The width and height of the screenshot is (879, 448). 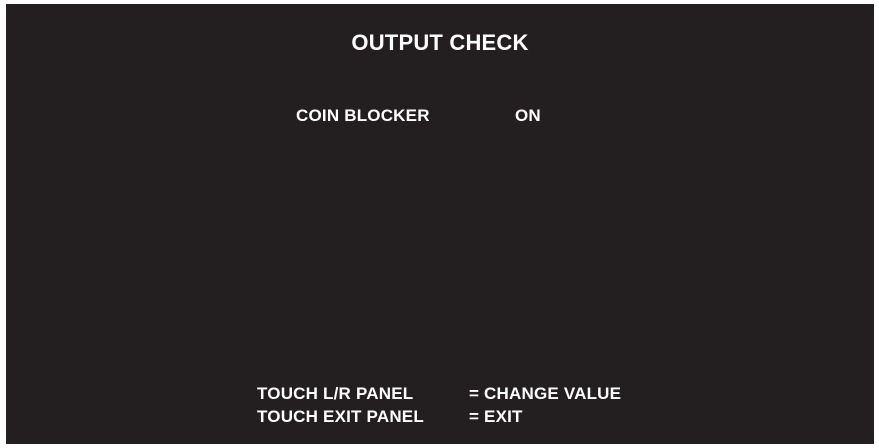 I want to click on help-key-exit-panel: TOUCH EXIT PANEL, so click(x=340, y=416).